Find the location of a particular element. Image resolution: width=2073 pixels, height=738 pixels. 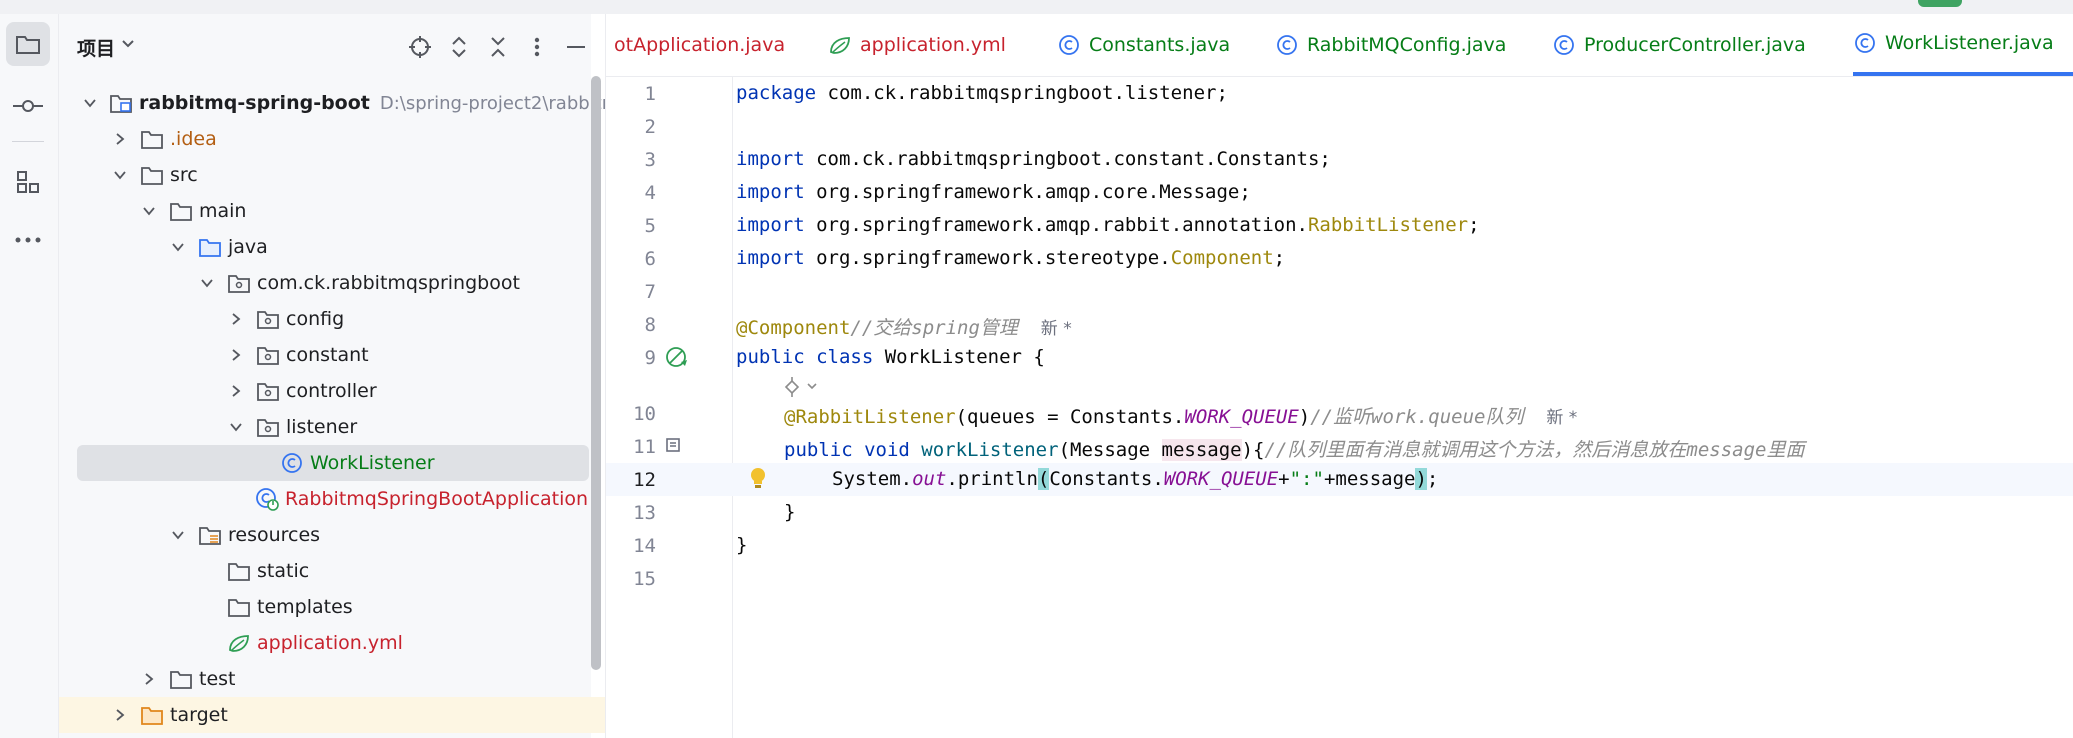

tab-worklistener-java: WorkListener.java × is located at coordinates (1963, 45).